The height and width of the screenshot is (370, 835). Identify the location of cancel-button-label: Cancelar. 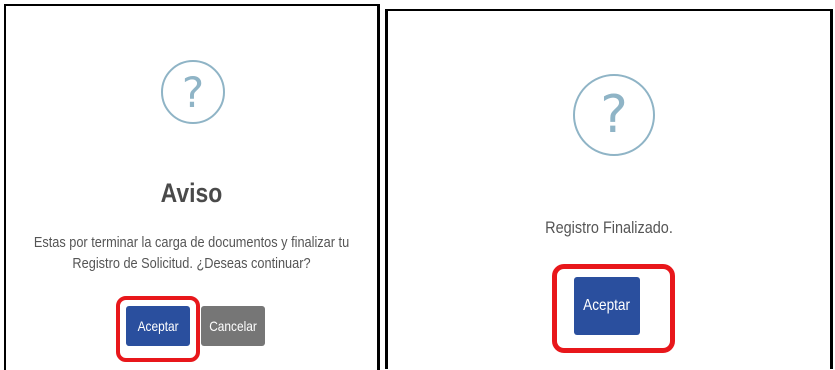
(233, 326).